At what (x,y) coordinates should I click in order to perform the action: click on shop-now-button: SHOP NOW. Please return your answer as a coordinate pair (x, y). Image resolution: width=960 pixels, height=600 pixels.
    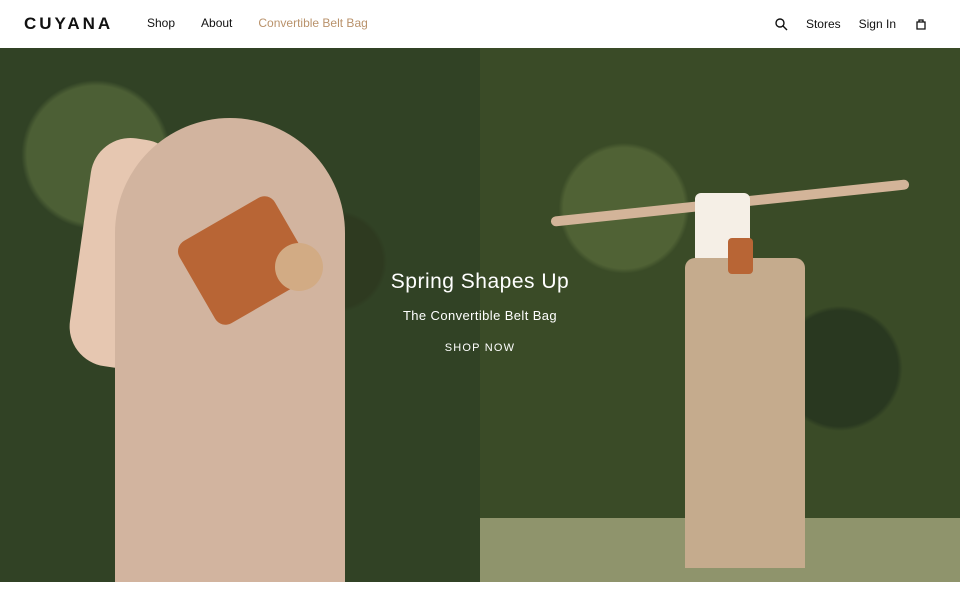
    Looking at the image, I should click on (480, 348).